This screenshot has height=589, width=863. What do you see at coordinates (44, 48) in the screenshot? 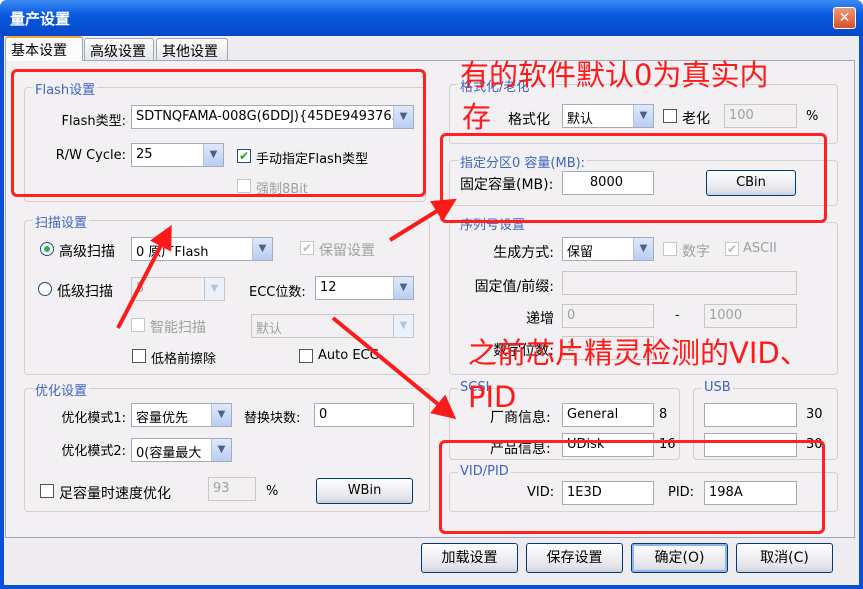
I see `tab-basic: 基本设置` at bounding box center [44, 48].